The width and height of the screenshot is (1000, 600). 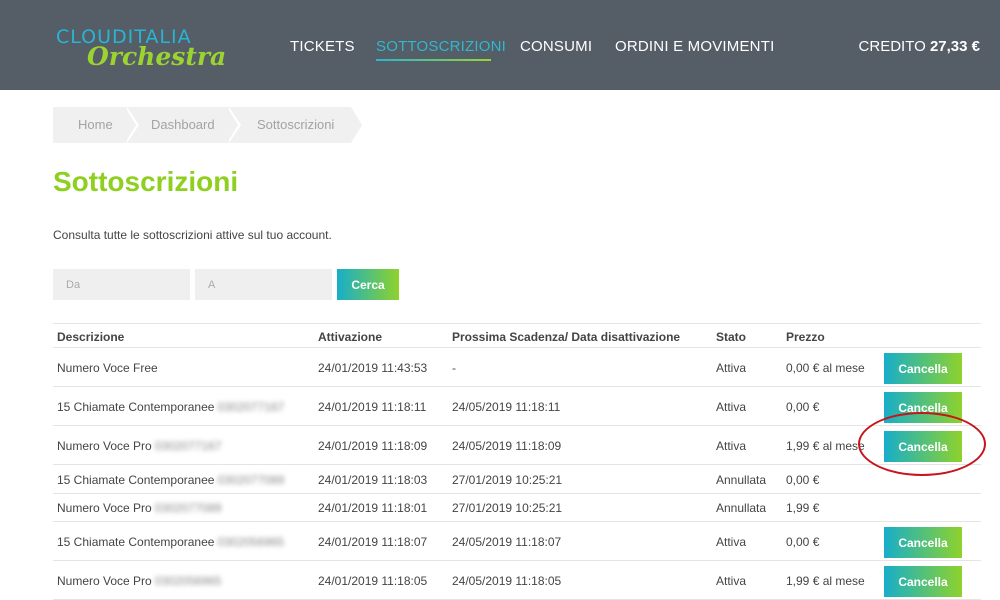 What do you see at coordinates (805, 337) in the screenshot?
I see `column-header-prezzo: Prezzo` at bounding box center [805, 337].